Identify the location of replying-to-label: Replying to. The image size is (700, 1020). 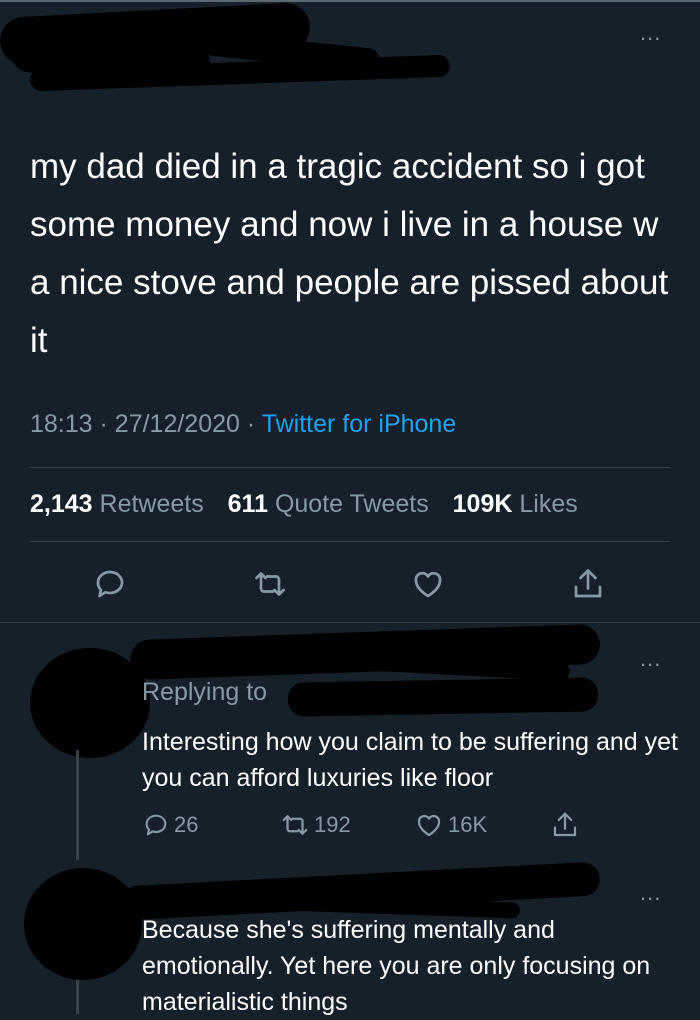
(205, 692).